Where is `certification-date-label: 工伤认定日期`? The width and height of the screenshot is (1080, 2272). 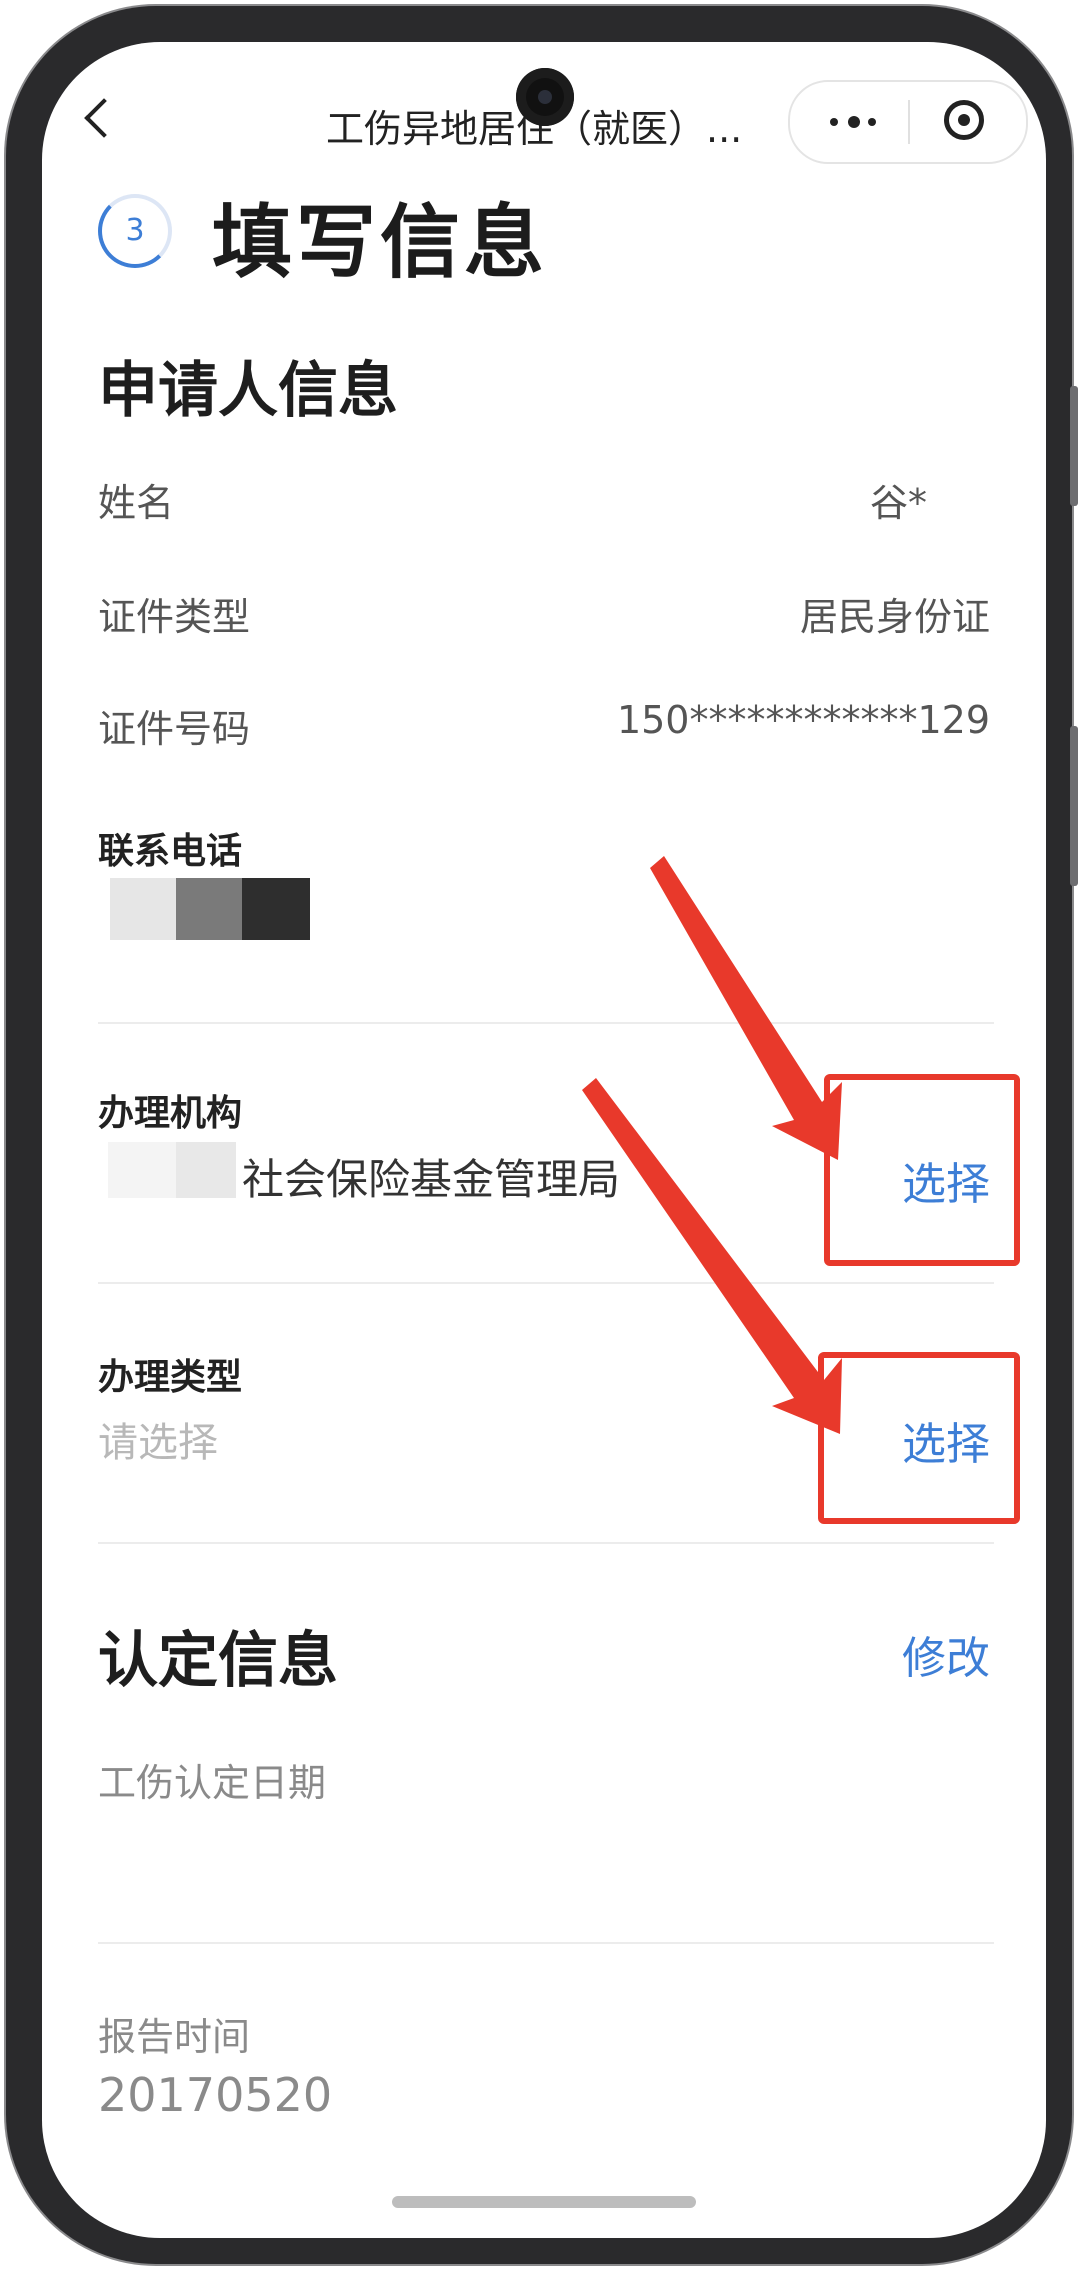
certification-date-label: 工伤认定日期 is located at coordinates (212, 1783).